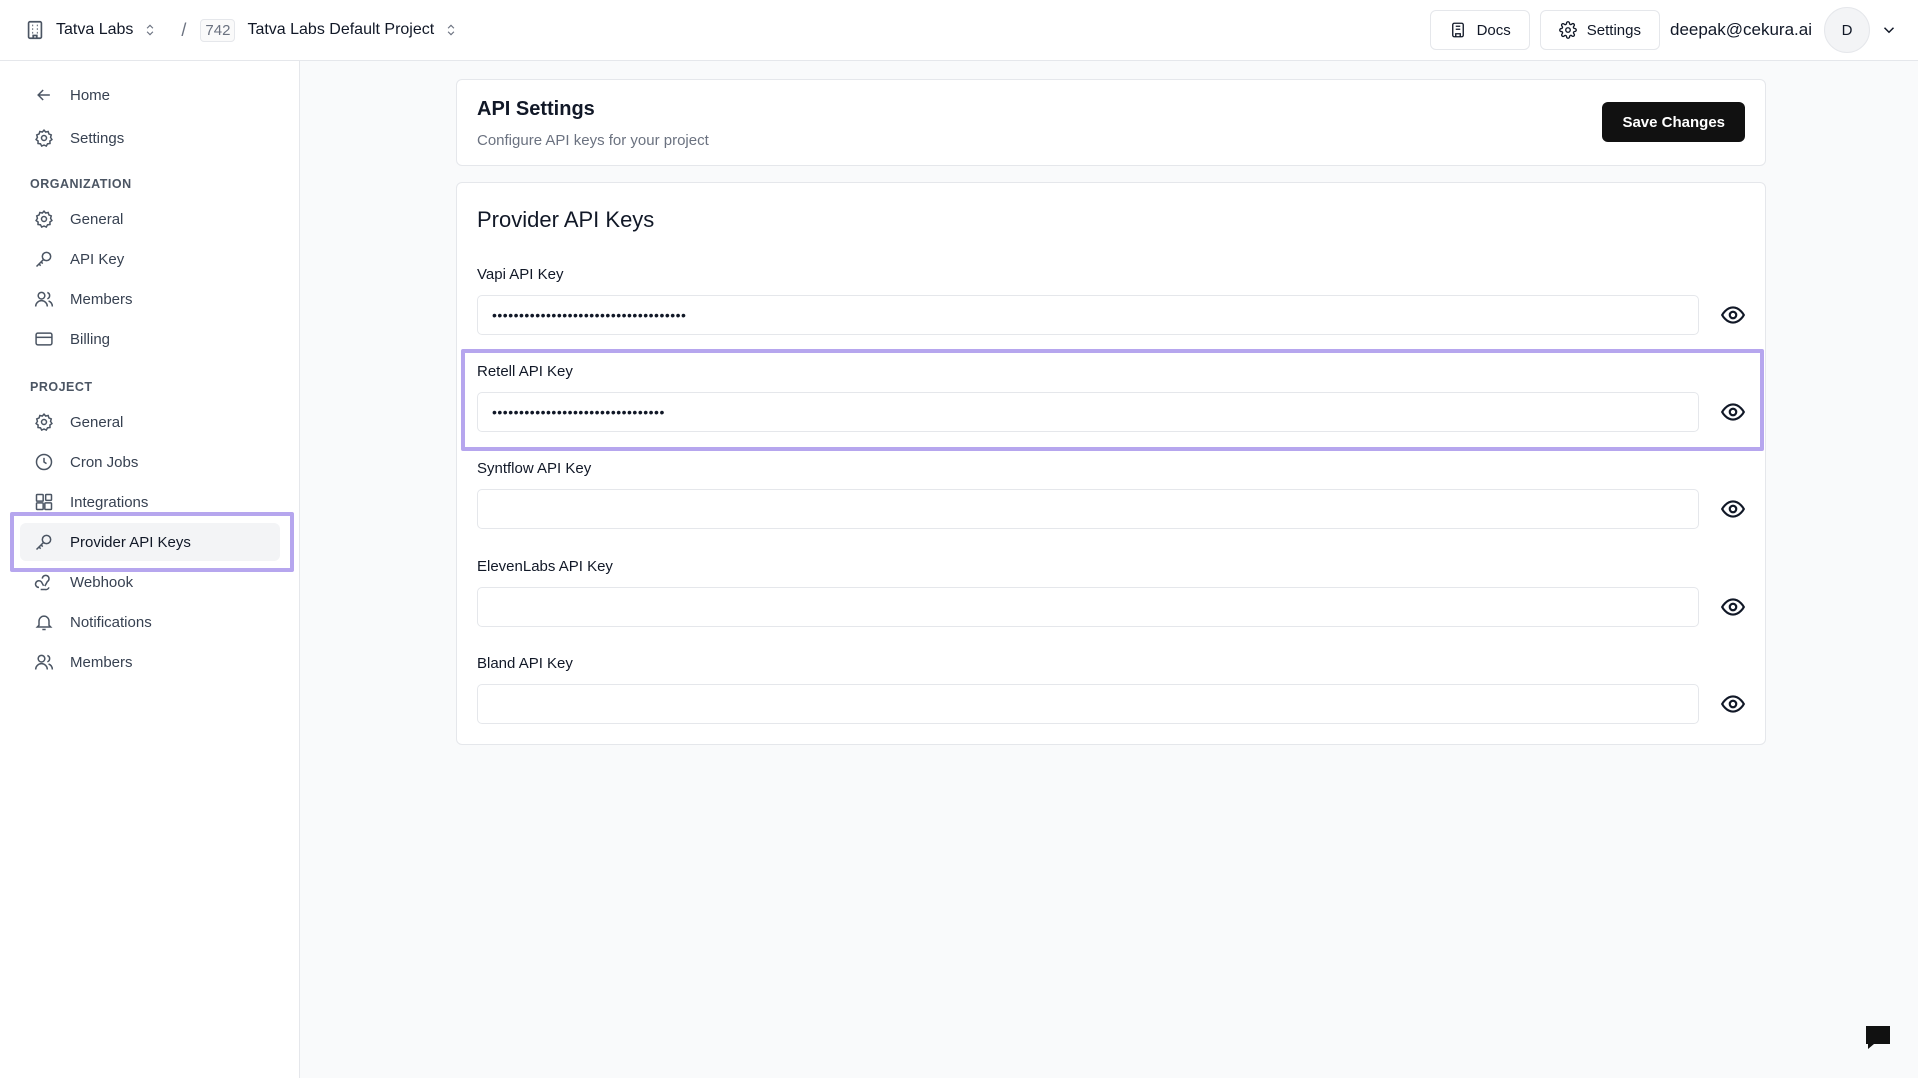 The width and height of the screenshot is (1918, 1078). Describe the element at coordinates (545, 566) in the screenshot. I see `elevenlabs-api-key-label: ElevenLabs API Key` at that location.